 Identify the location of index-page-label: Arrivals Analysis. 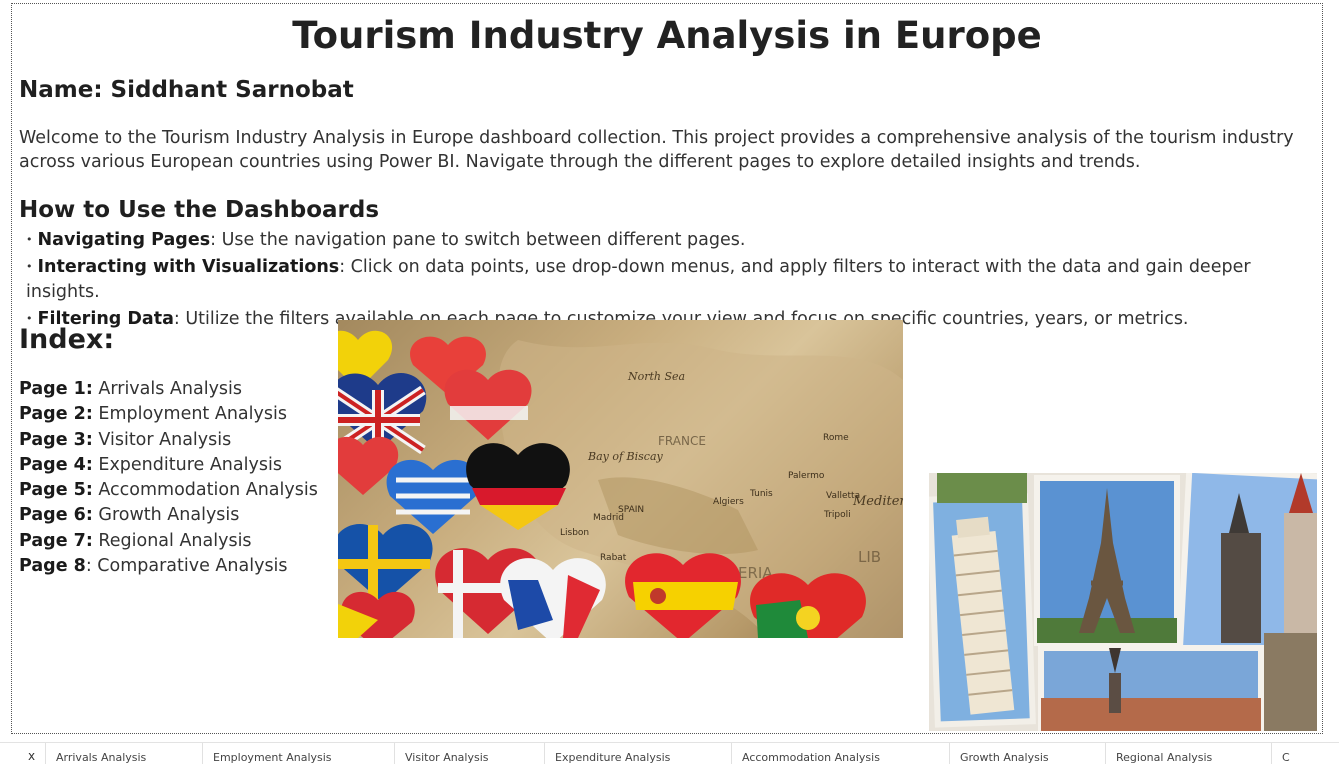
(167, 389).